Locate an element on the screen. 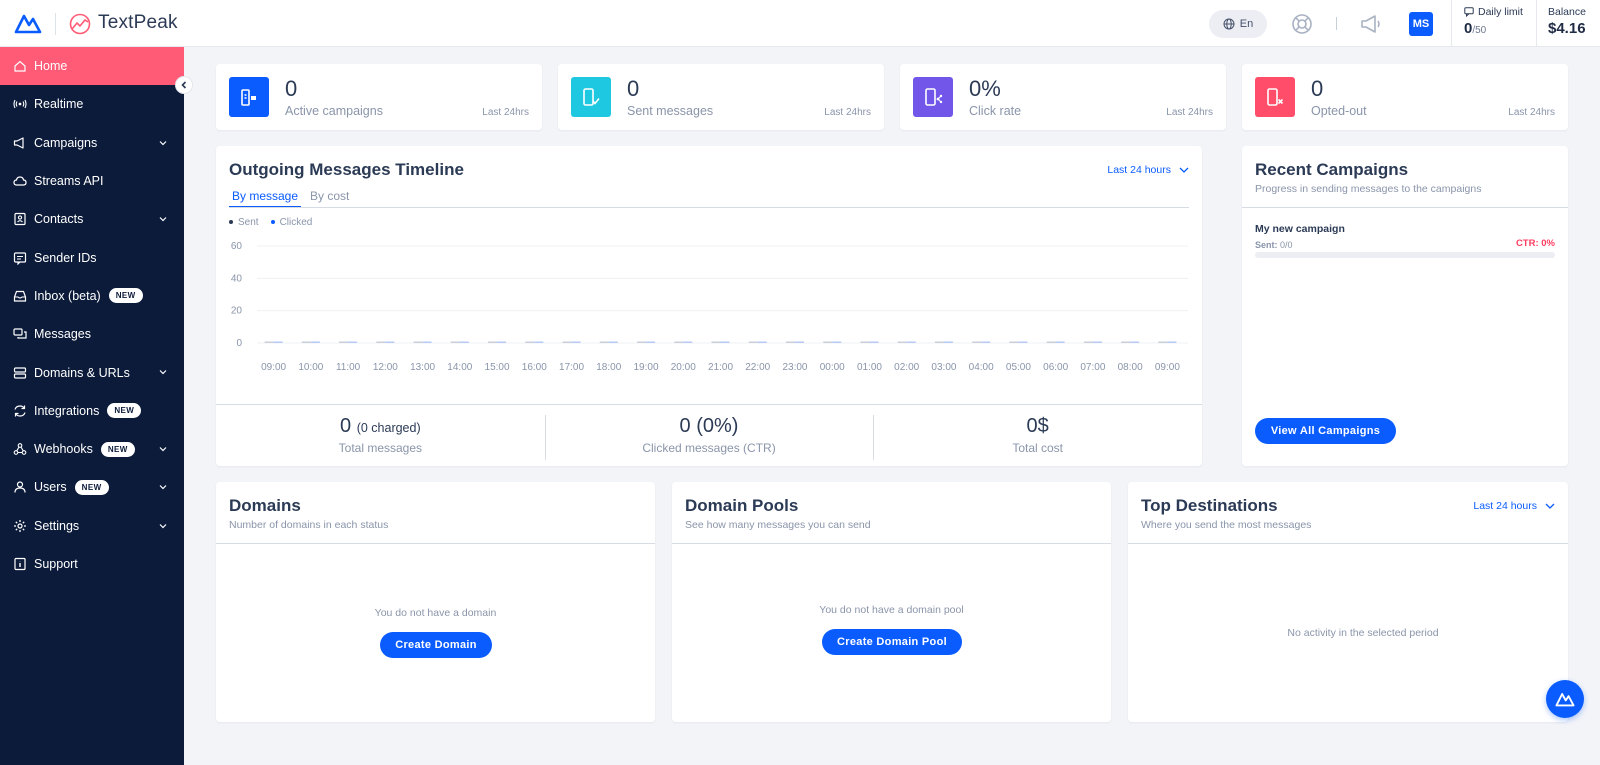 The width and height of the screenshot is (1600, 765). timeline-period-select: Last 24 hours is located at coordinates (1148, 170).